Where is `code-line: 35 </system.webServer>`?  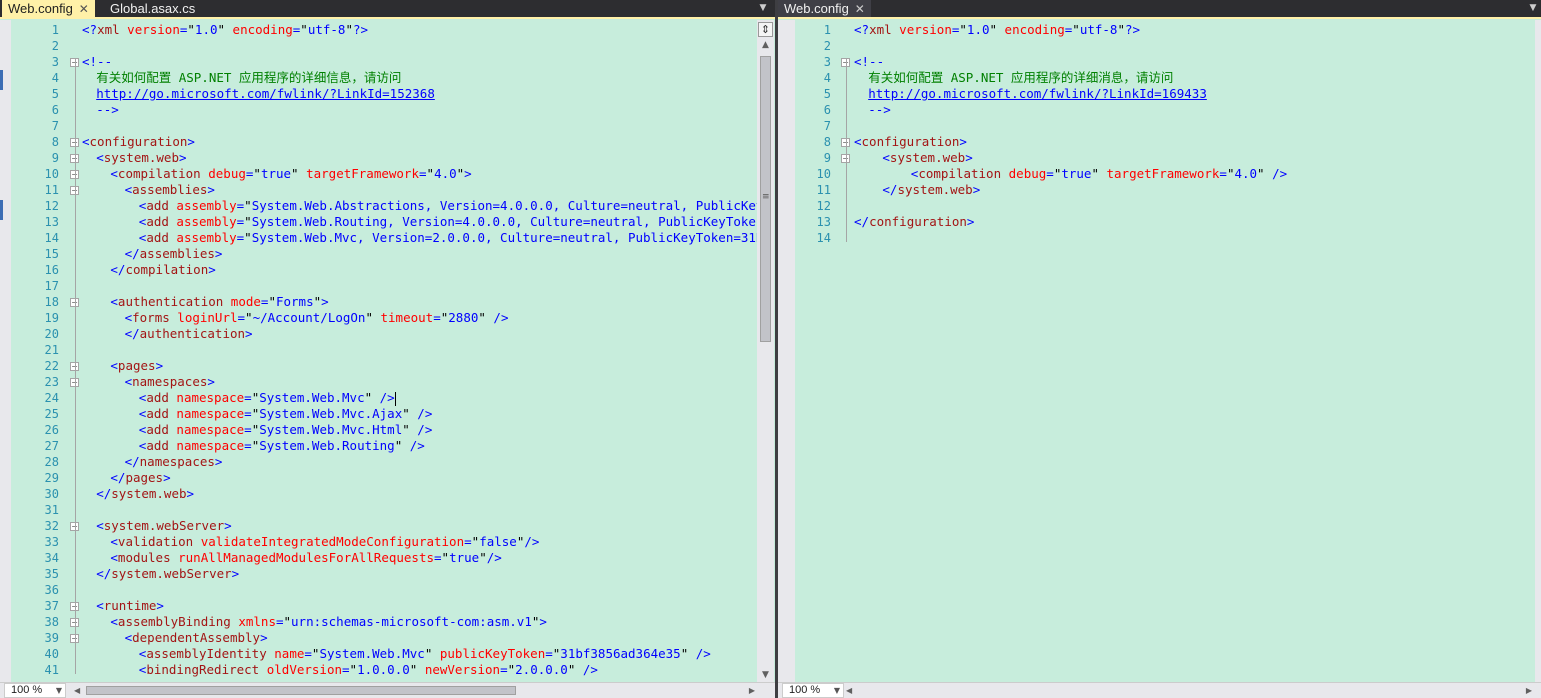 code-line: 35 </system.webServer> is located at coordinates (384, 574).